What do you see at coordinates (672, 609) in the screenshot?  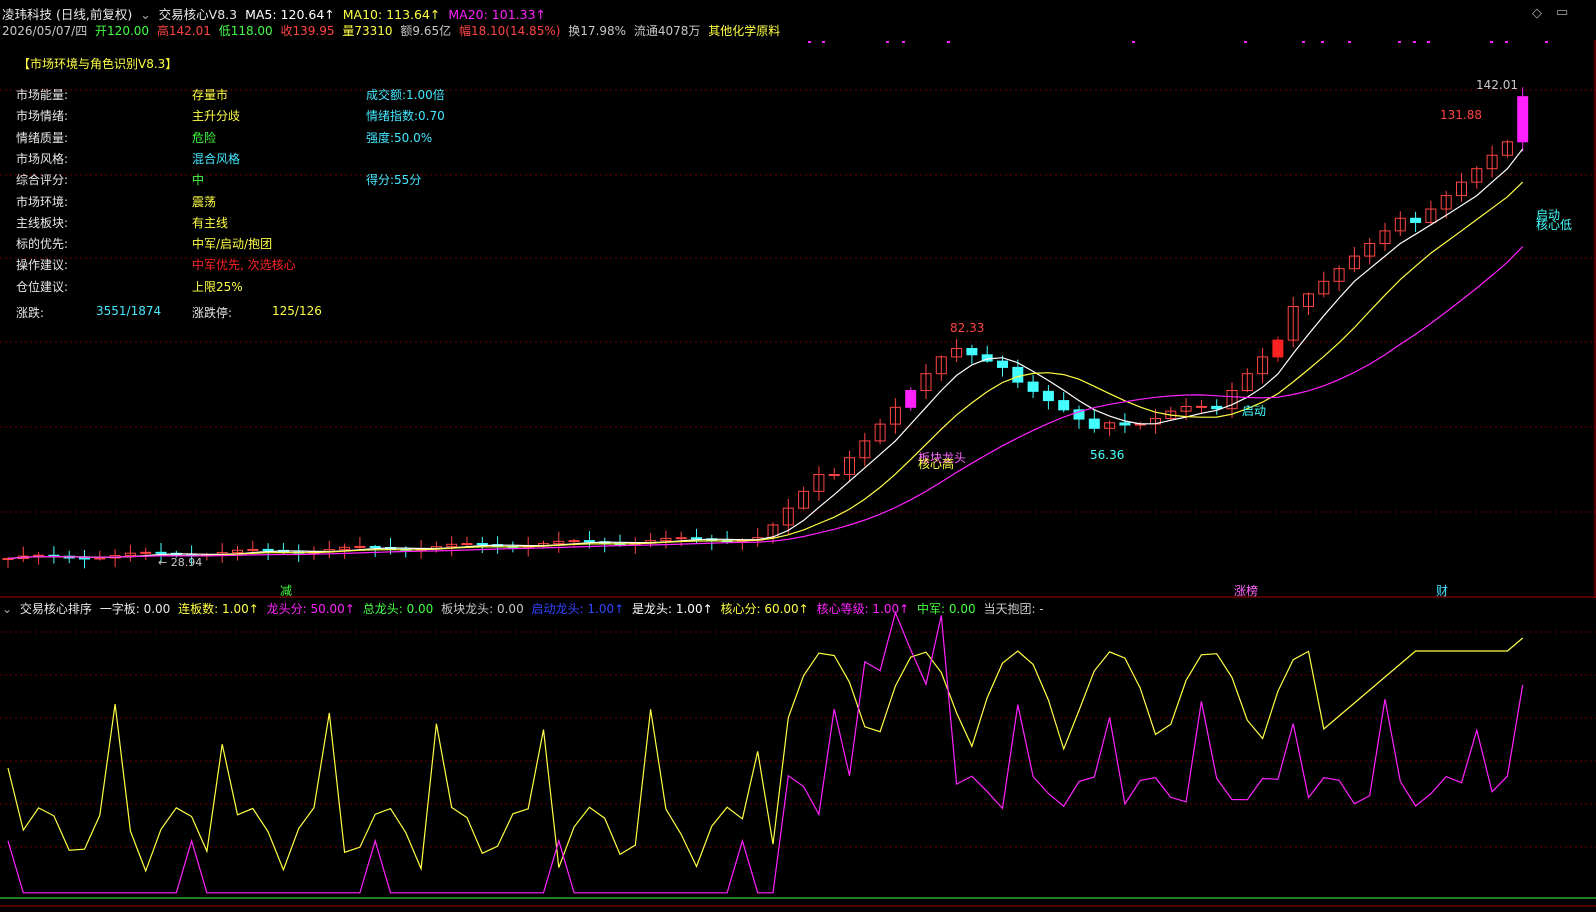 I see `shi-longtou-value: 是龙头: 1.00↑` at bounding box center [672, 609].